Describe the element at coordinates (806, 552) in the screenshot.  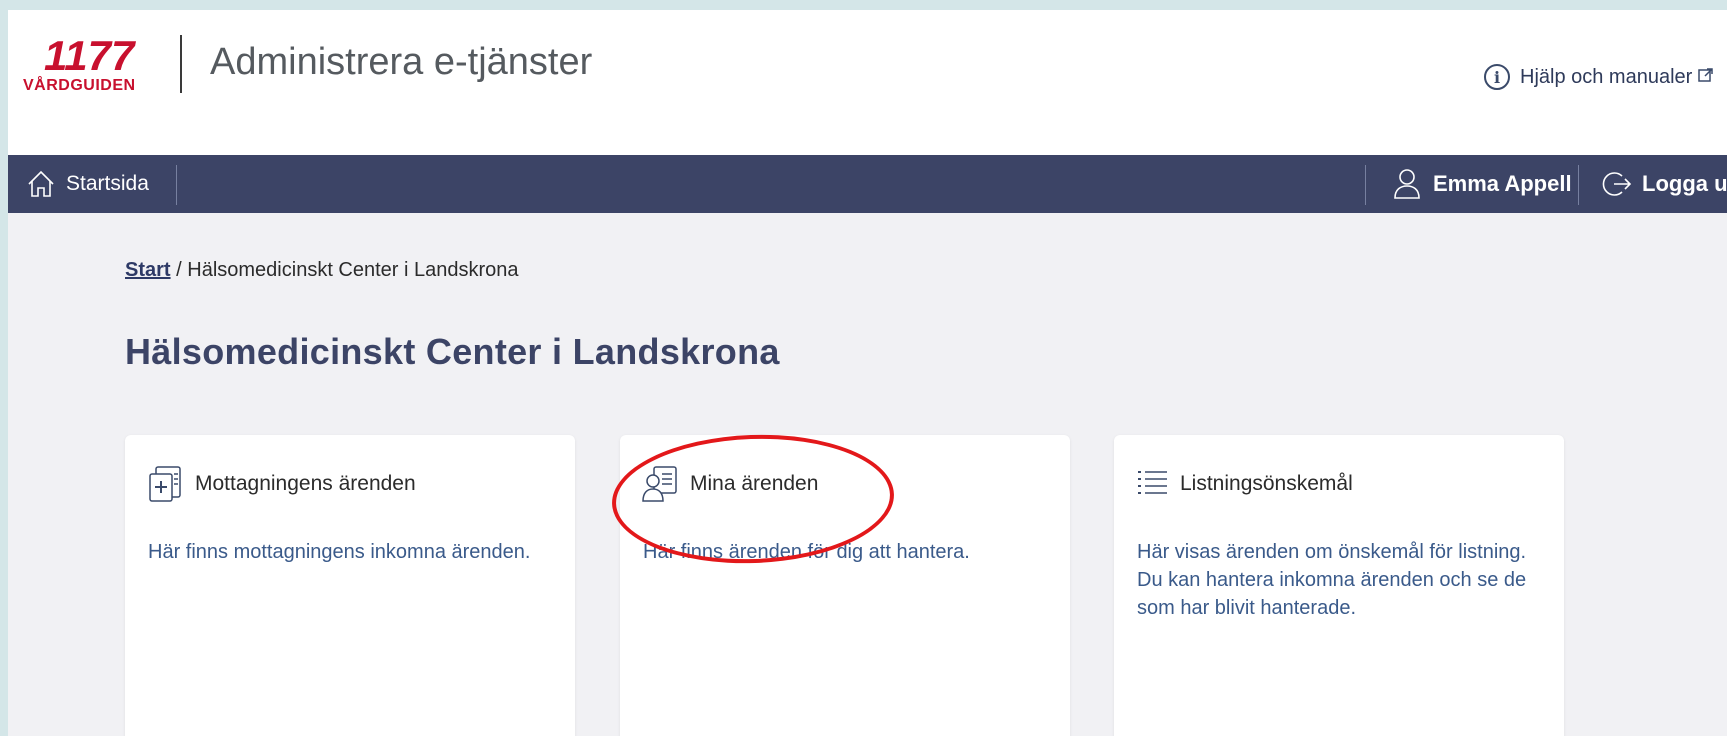
I see `card-description: Här finns ärenden för dig att hantera.` at that location.